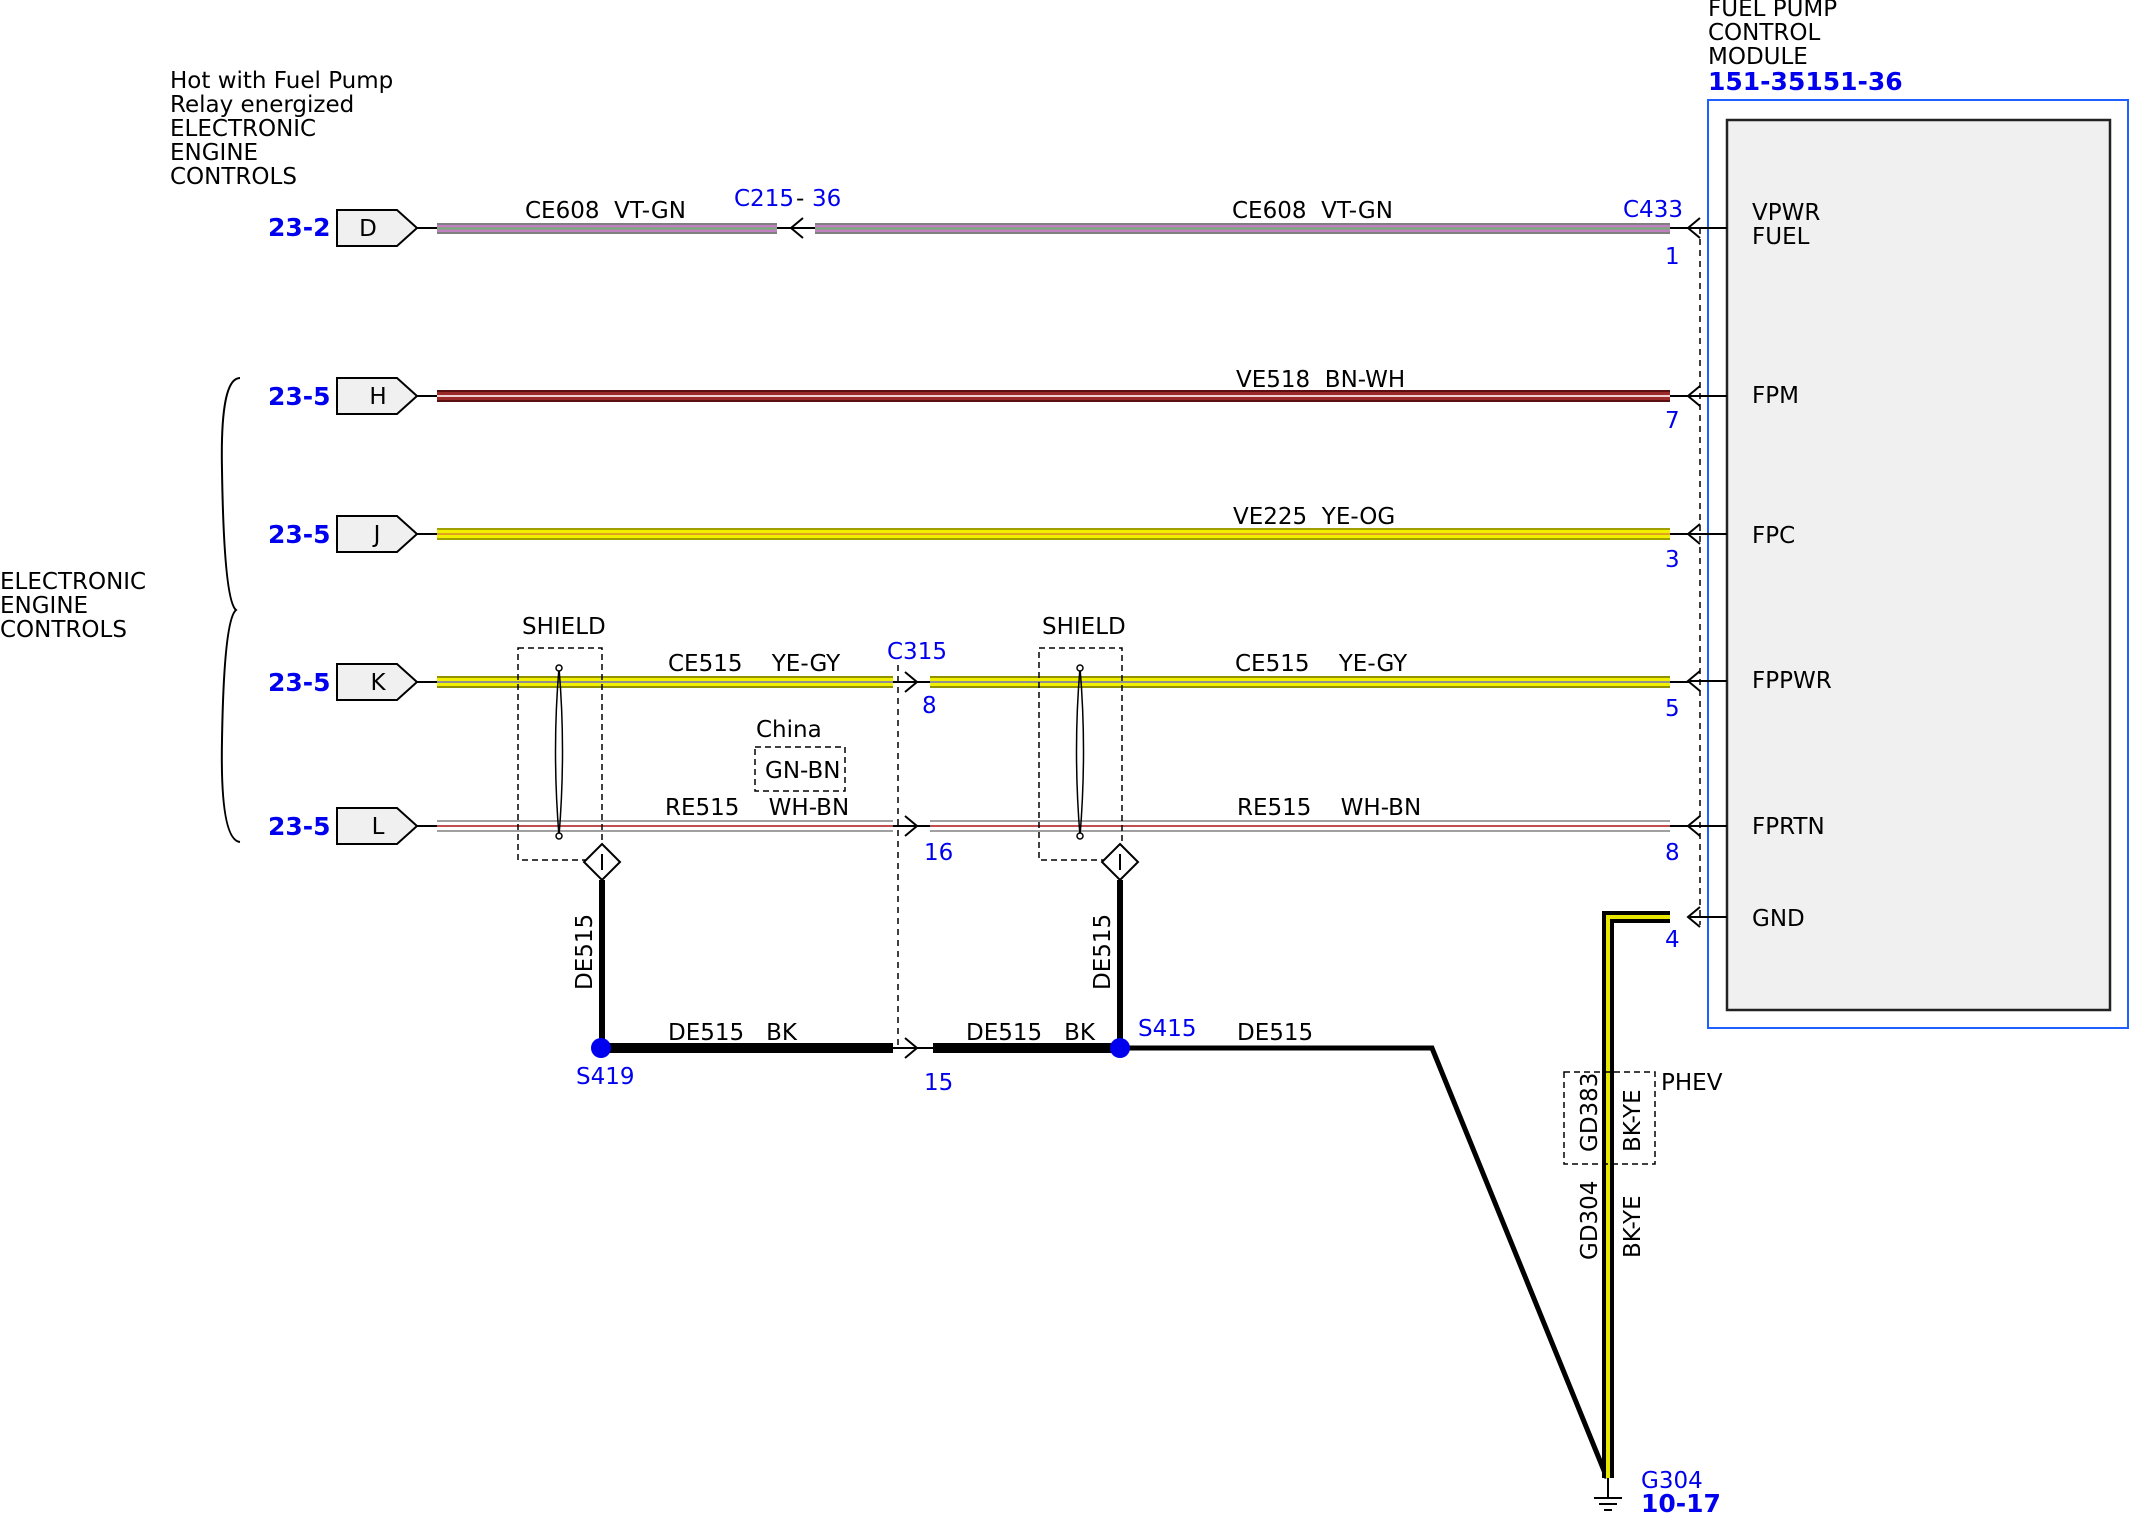 This screenshot has height=1515, width=2130. Describe the element at coordinates (1590, 1220) in the screenshot. I see `gnd-wire-code: GD304` at that location.